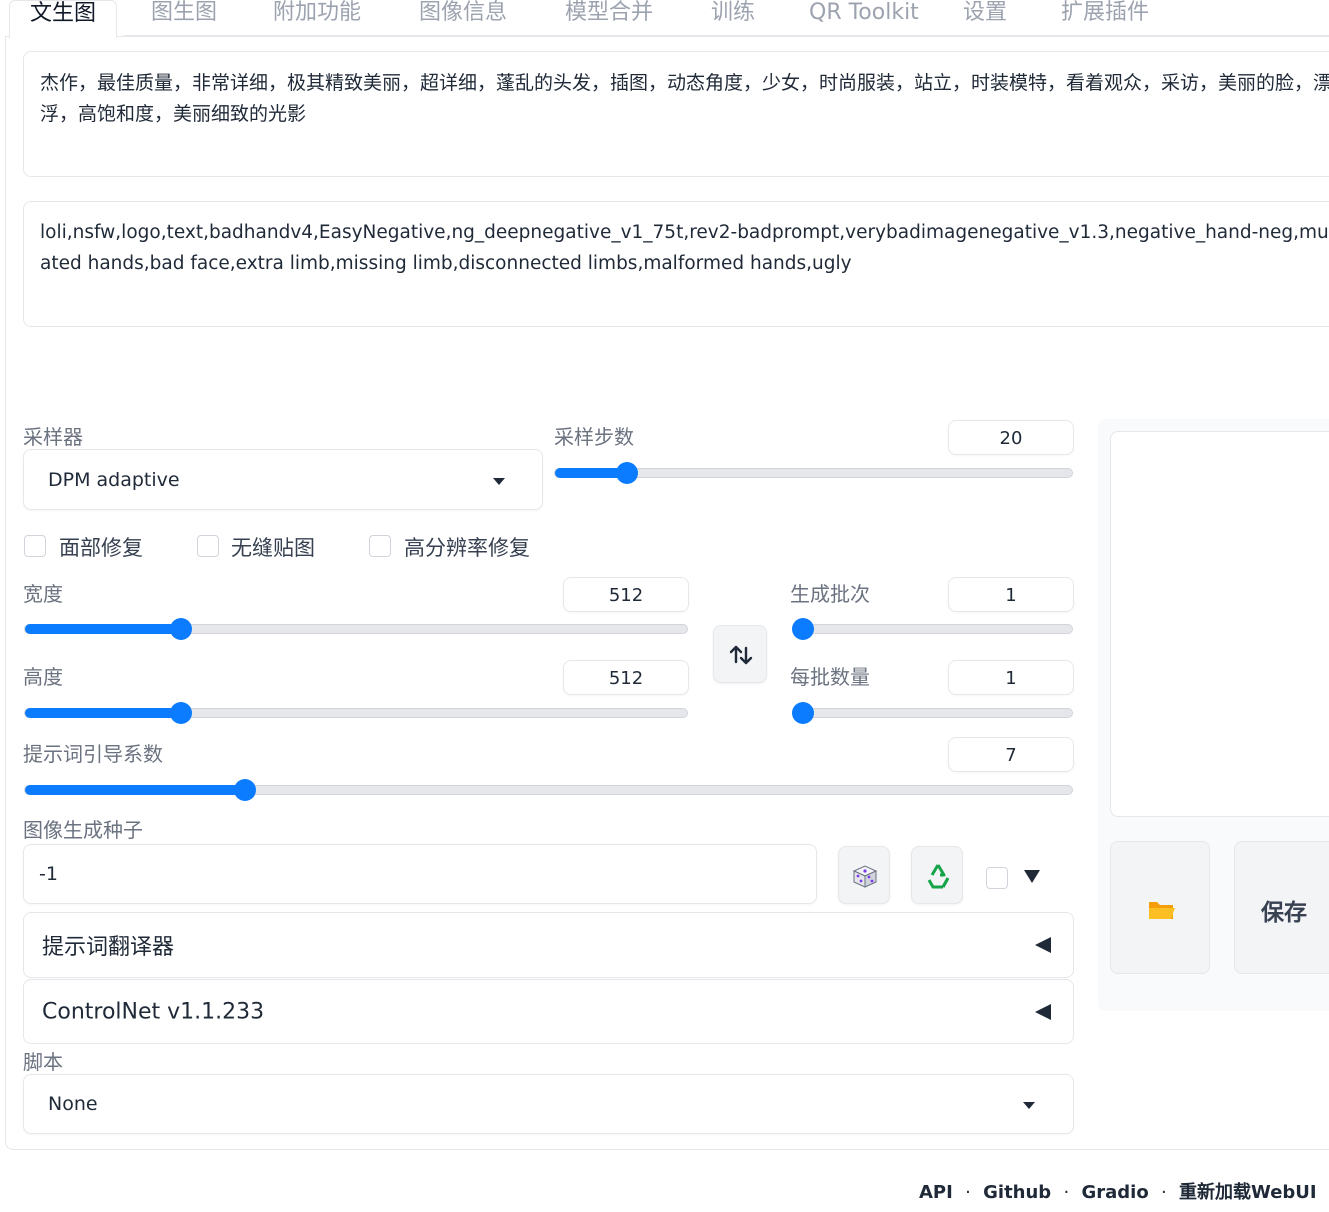 Image resolution: width=1329 pixels, height=1212 pixels. What do you see at coordinates (803, 629) in the screenshot?
I see `batch-count-slider-thumb` at bounding box center [803, 629].